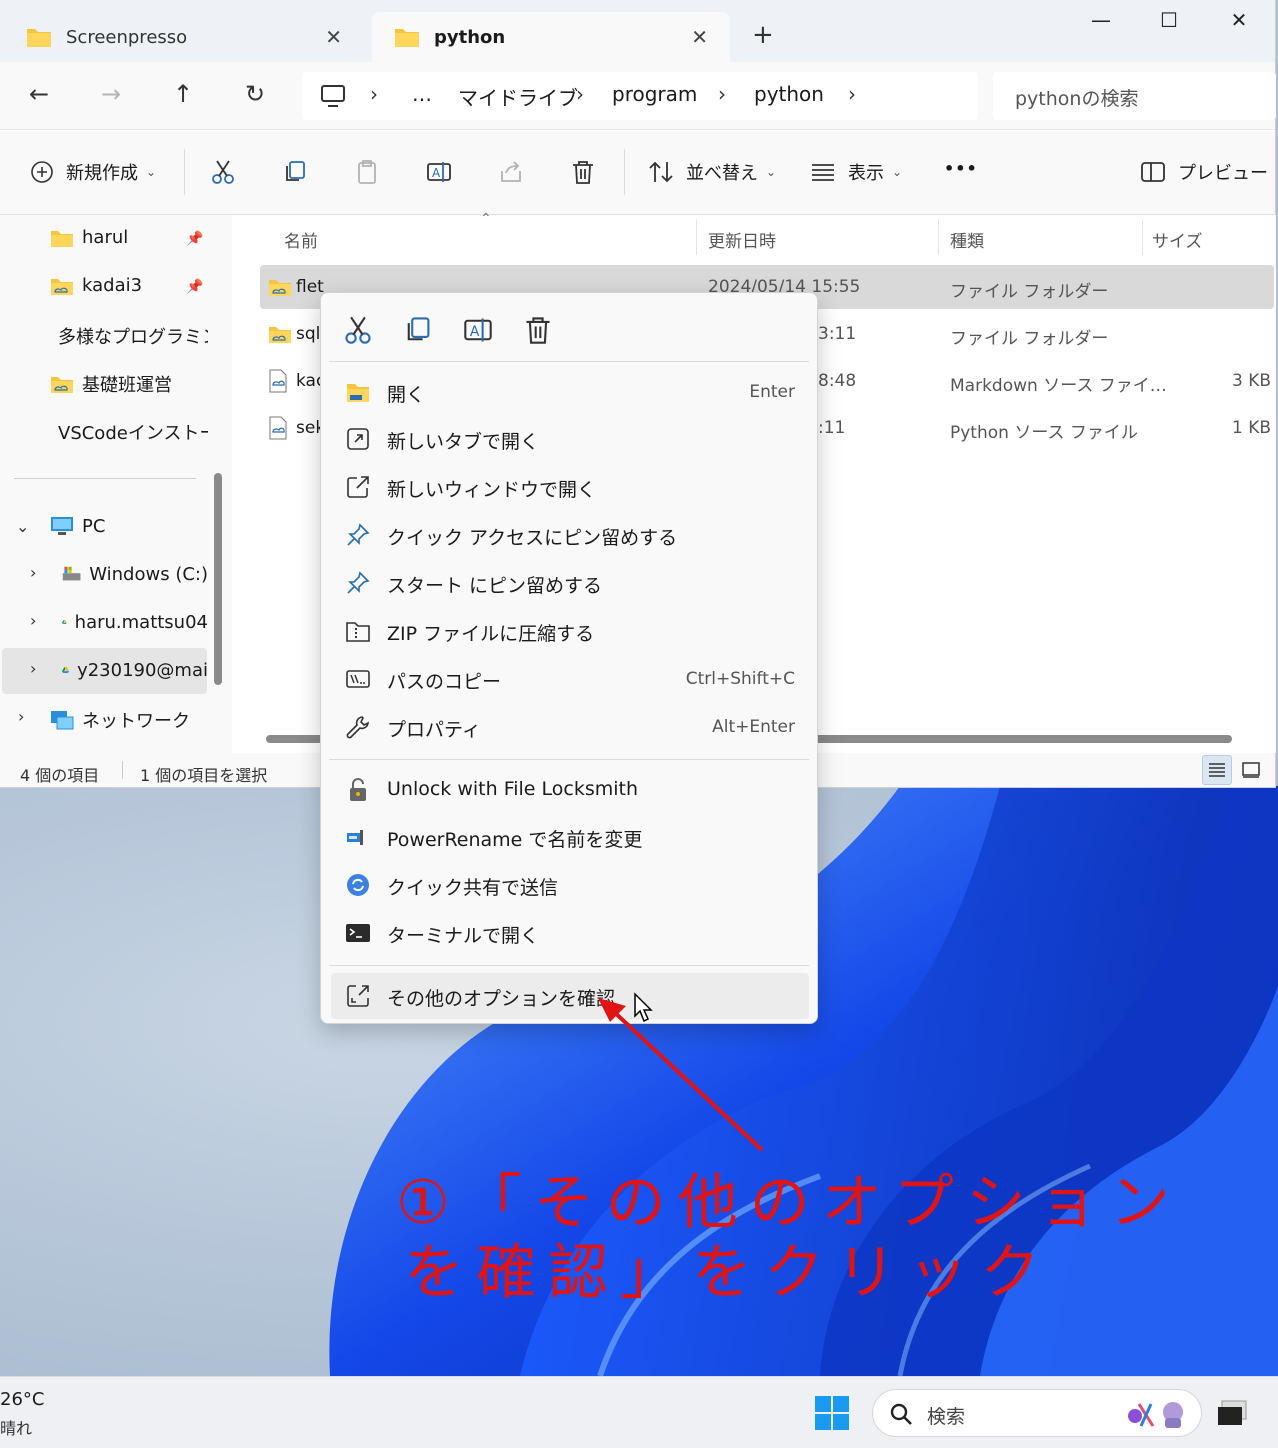 The image size is (1278, 1448). What do you see at coordinates (570, 727) in the screenshot?
I see `menu-item-properties: プロパティ Alt+Enter` at bounding box center [570, 727].